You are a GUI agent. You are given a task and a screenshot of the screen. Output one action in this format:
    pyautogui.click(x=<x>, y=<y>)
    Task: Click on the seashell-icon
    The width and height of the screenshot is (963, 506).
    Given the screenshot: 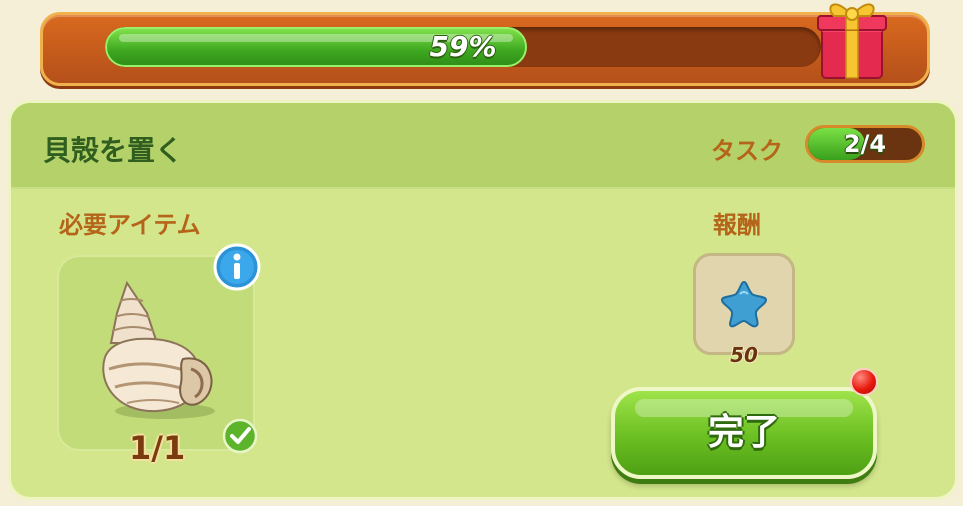 What is the action you would take?
    pyautogui.click(x=158, y=349)
    